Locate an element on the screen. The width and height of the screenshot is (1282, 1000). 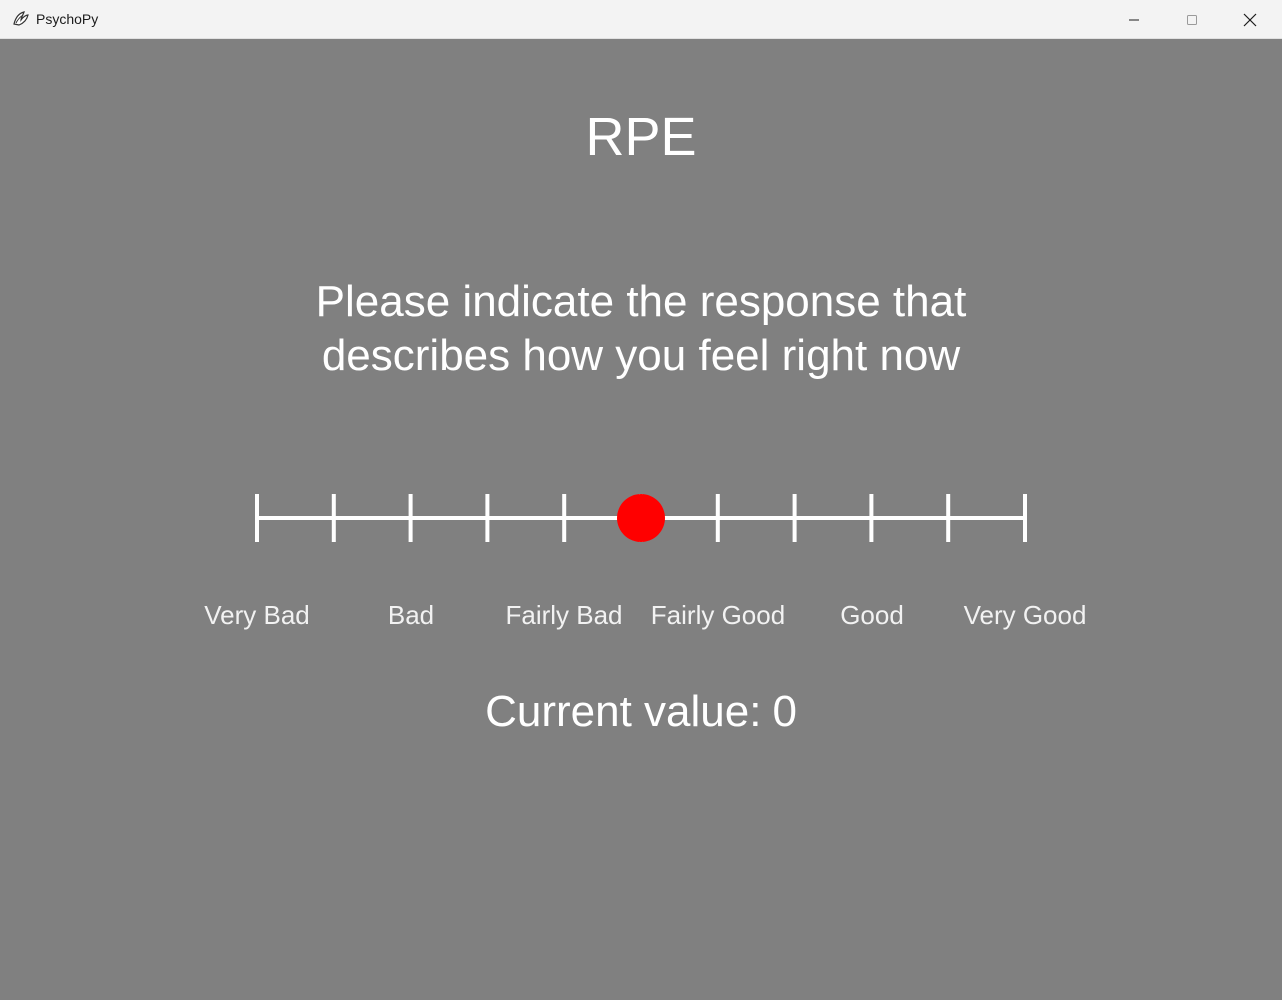
slider-label: Fairly Good is located at coordinates (718, 615).